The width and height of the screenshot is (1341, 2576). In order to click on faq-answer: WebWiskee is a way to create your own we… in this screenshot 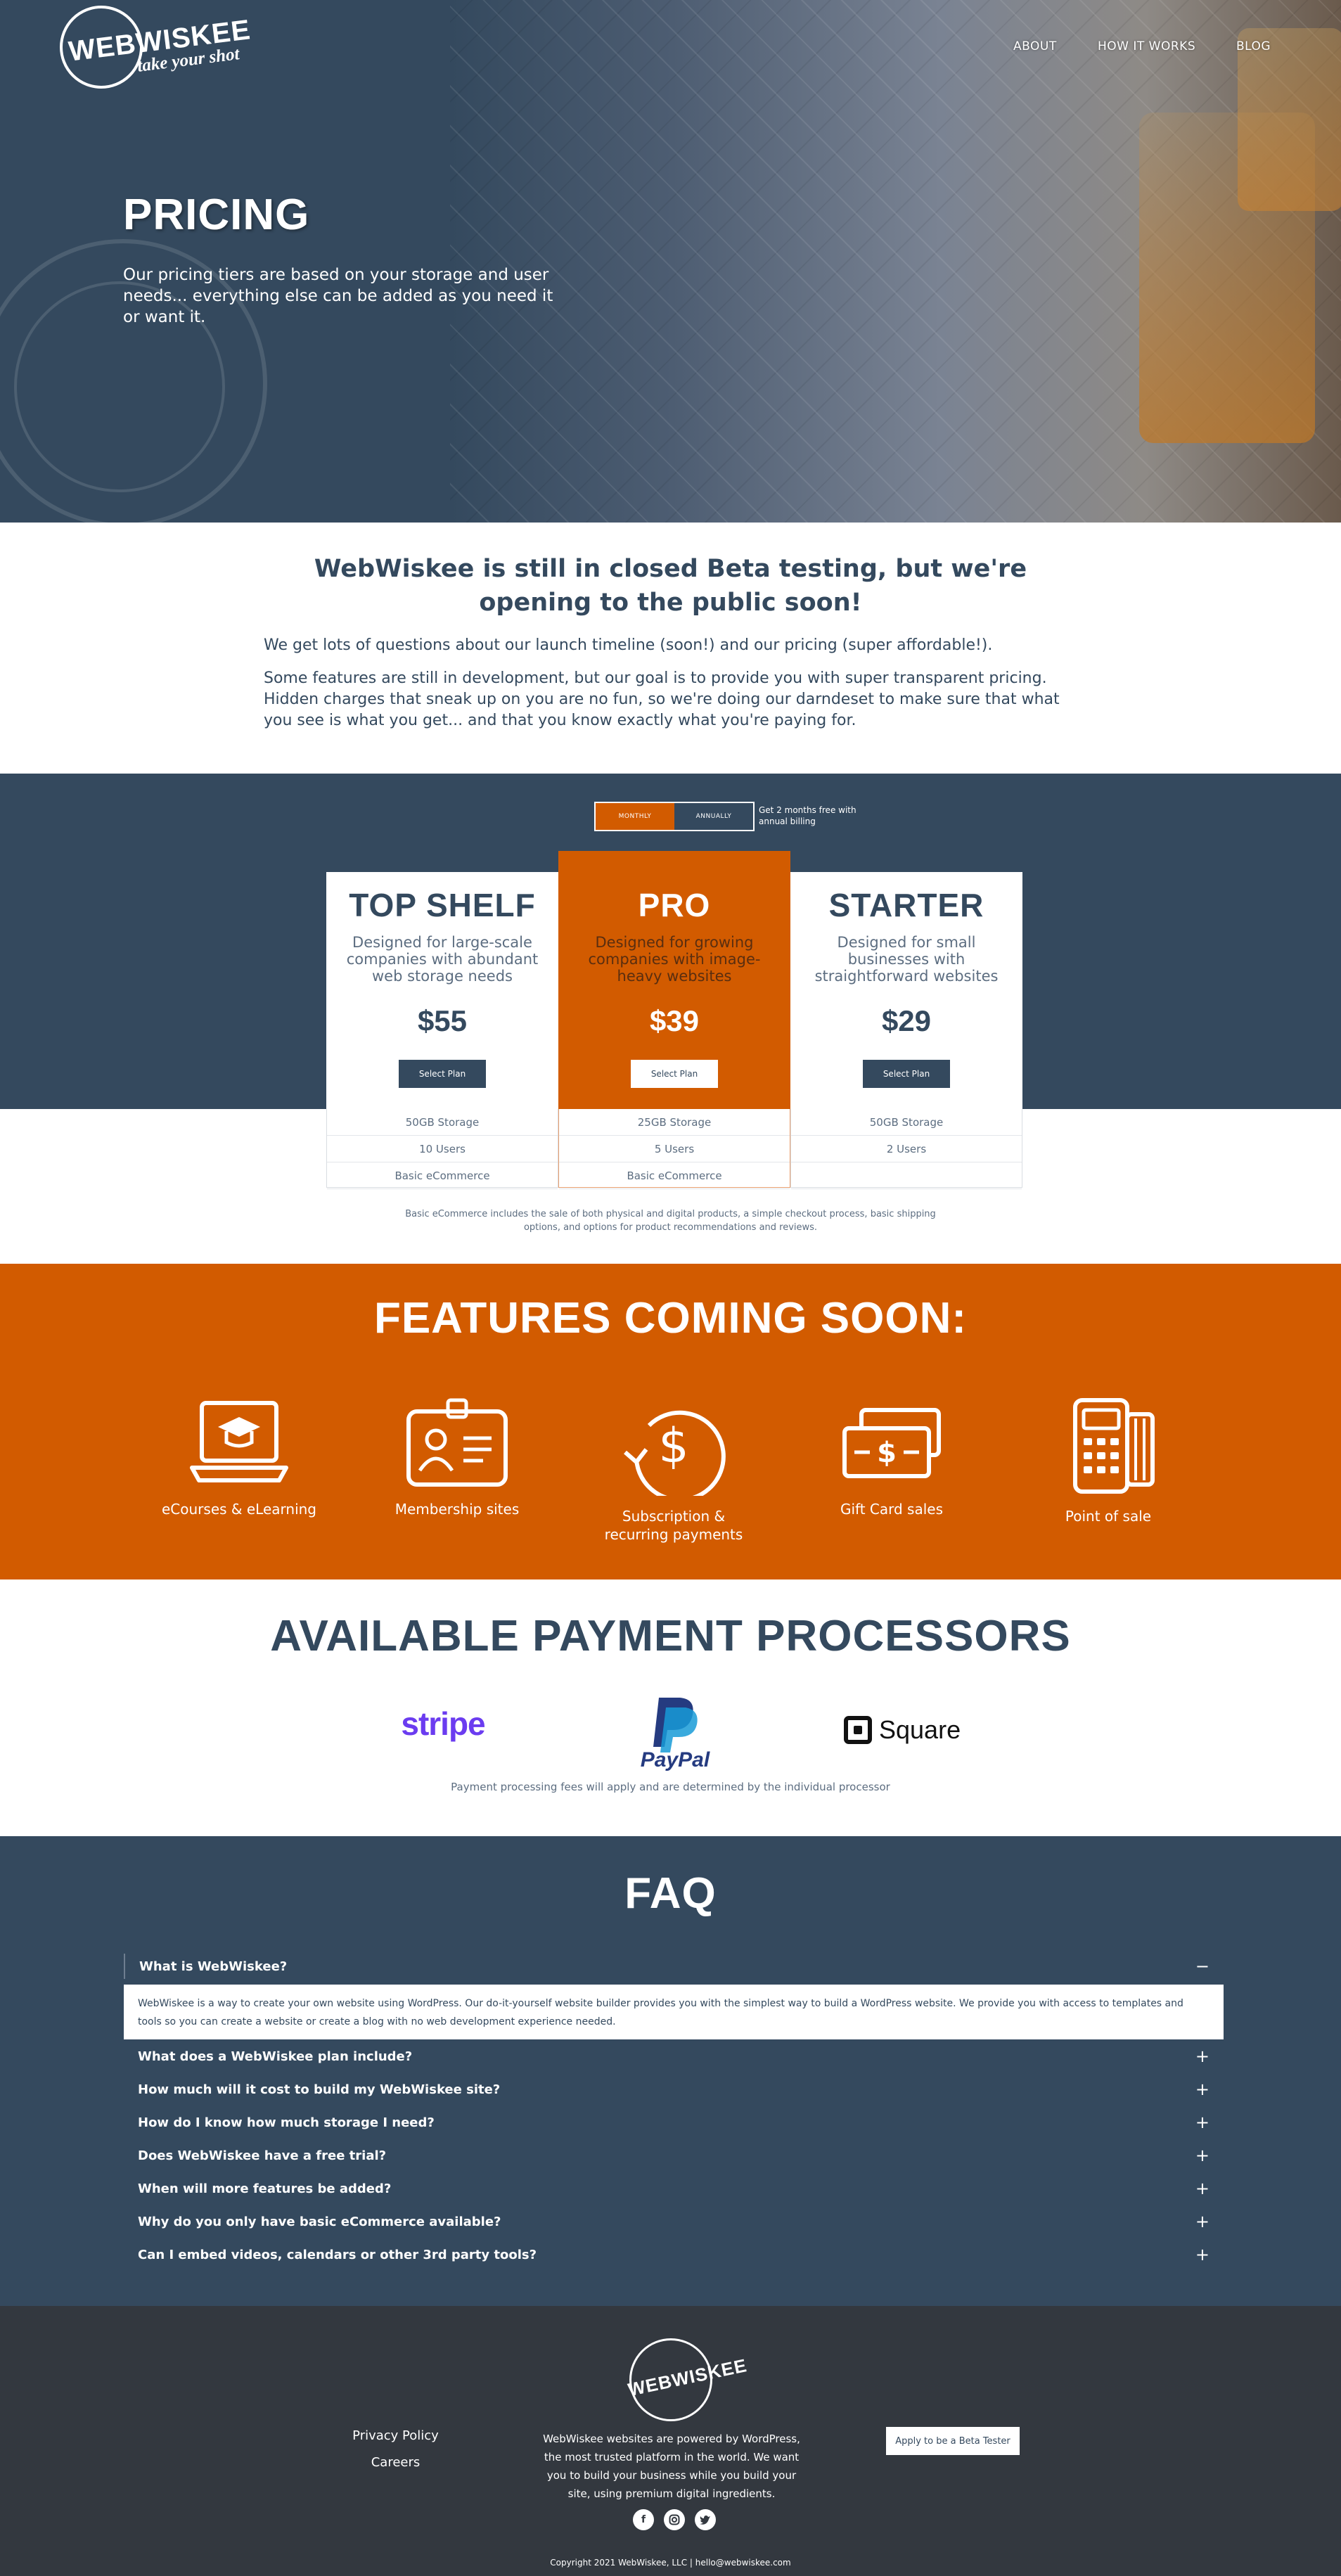, I will do `click(674, 2012)`.